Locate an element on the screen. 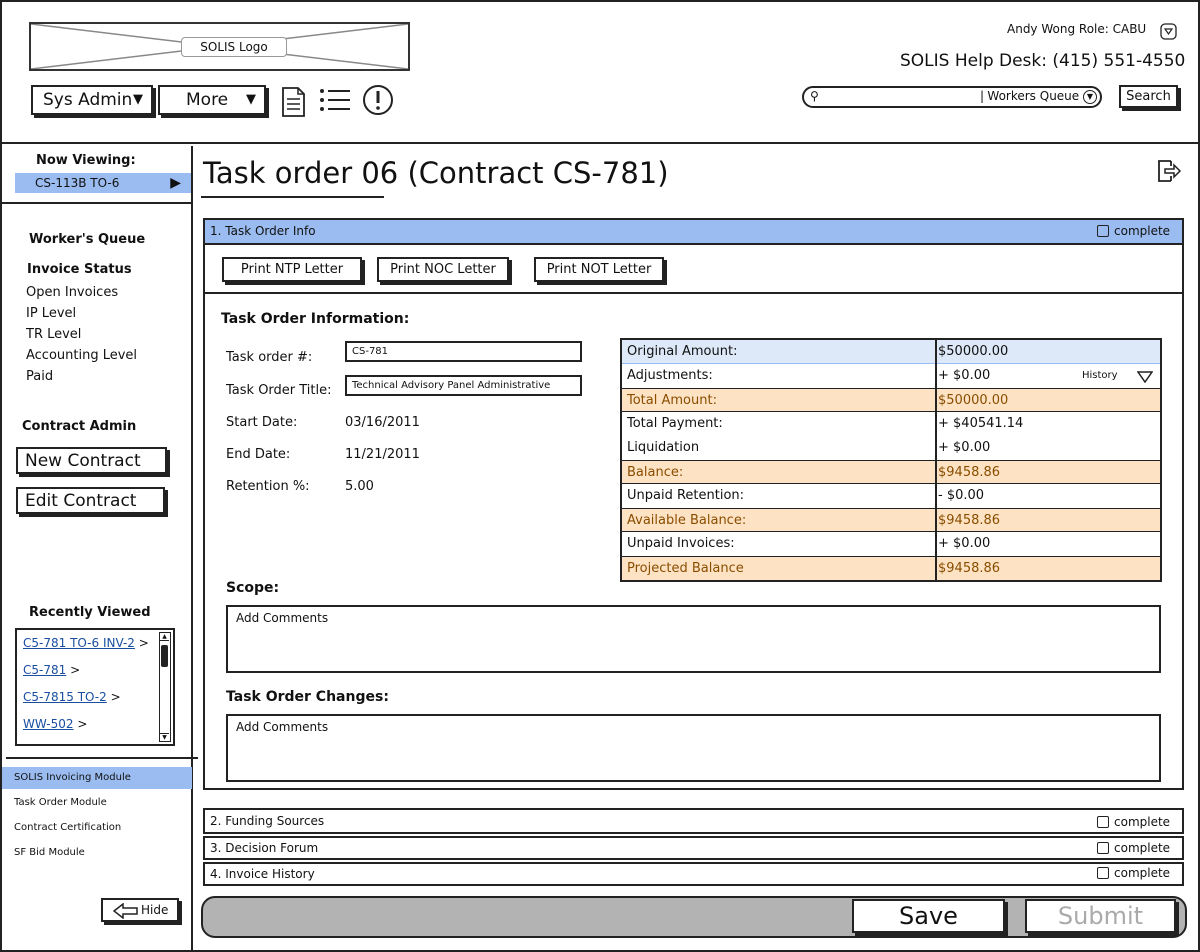 This screenshot has width=1200, height=952. sys-admin-menu: Sys Admin ▼ is located at coordinates (92, 100).